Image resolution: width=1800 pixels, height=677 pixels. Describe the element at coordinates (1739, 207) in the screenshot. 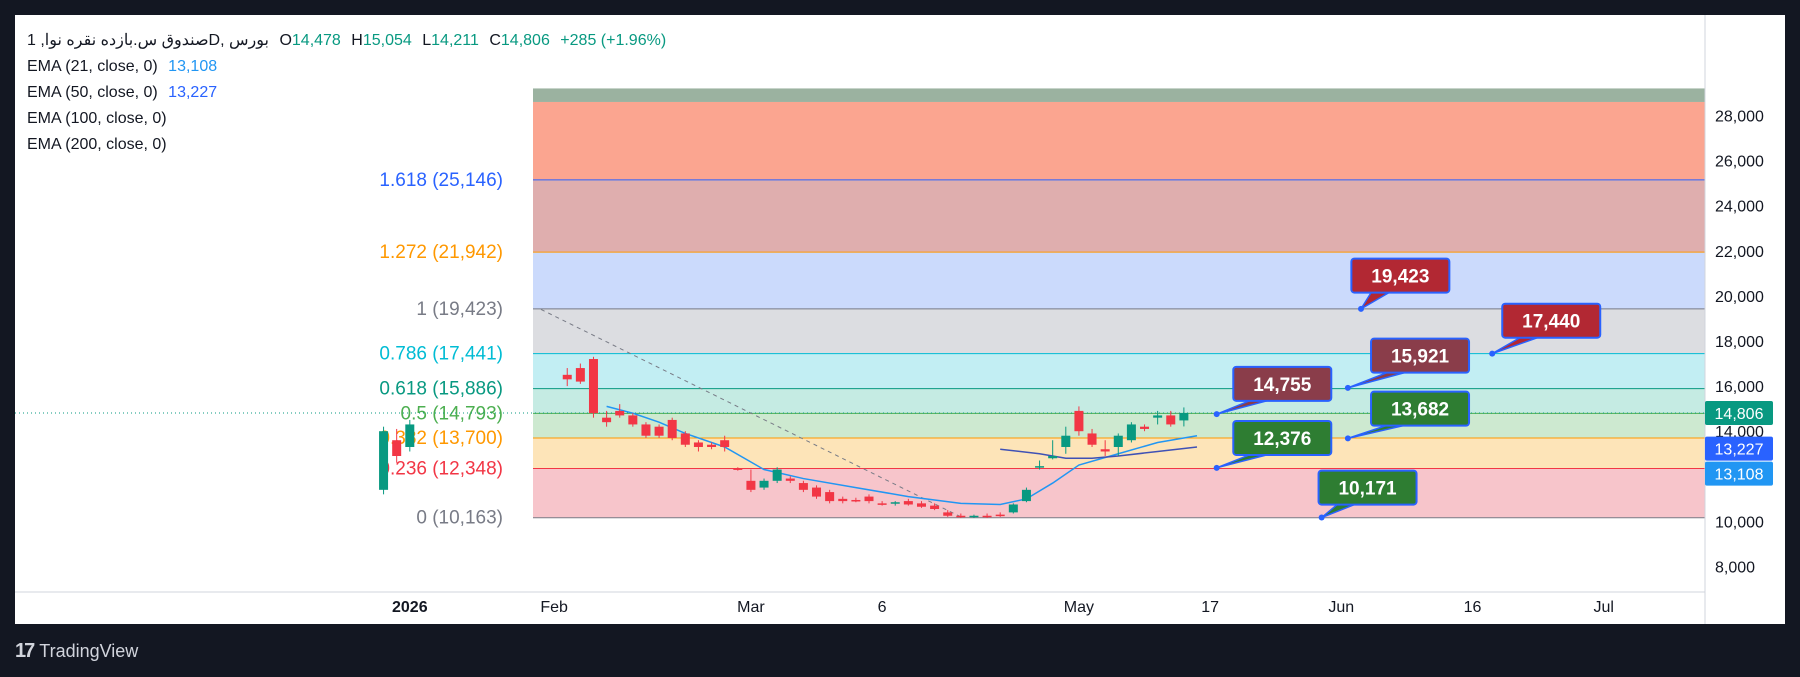

I see `y-tick-label: 24,000` at that location.